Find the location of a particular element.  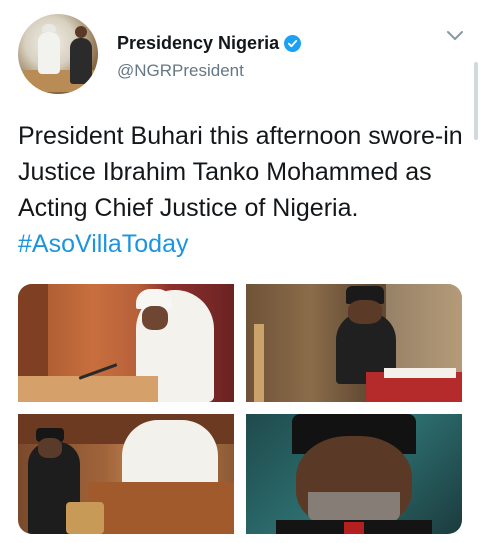

chevron-down-icon is located at coordinates (455, 36).